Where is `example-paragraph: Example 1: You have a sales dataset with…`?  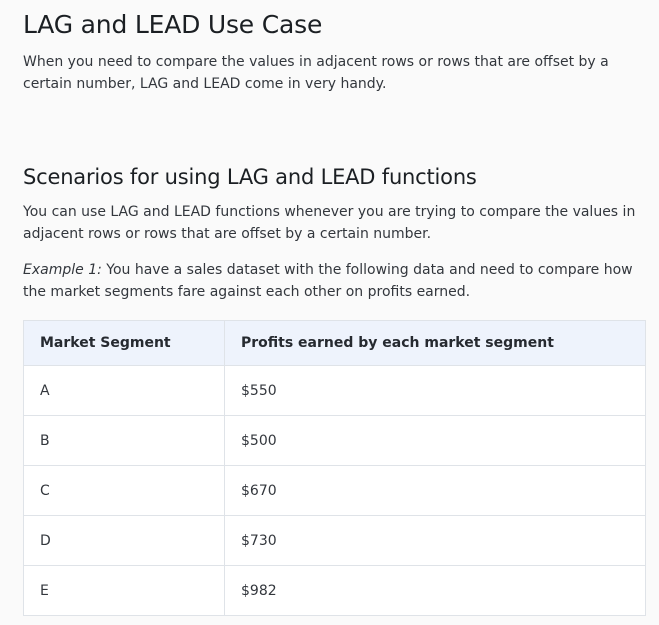 example-paragraph: Example 1: You have a sales dataset with… is located at coordinates (334, 281).